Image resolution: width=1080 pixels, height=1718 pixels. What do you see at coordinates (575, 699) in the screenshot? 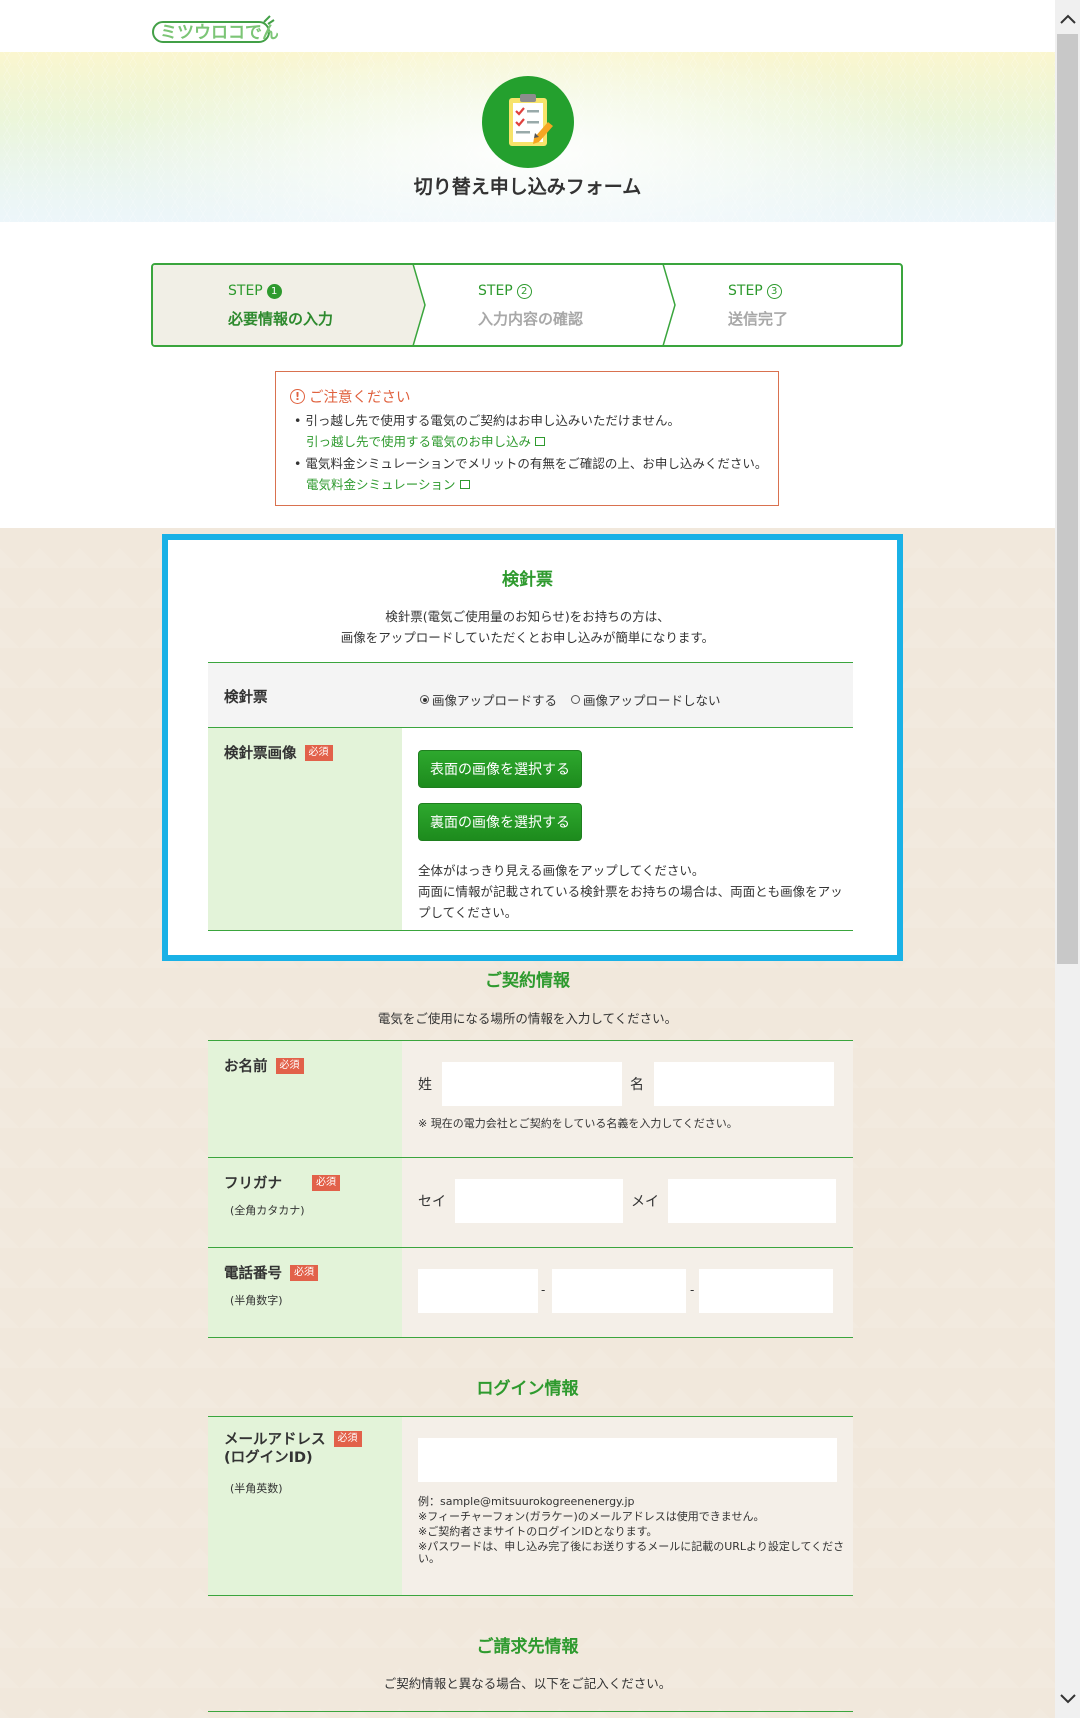
I see `radio-unchecked-icon` at bounding box center [575, 699].